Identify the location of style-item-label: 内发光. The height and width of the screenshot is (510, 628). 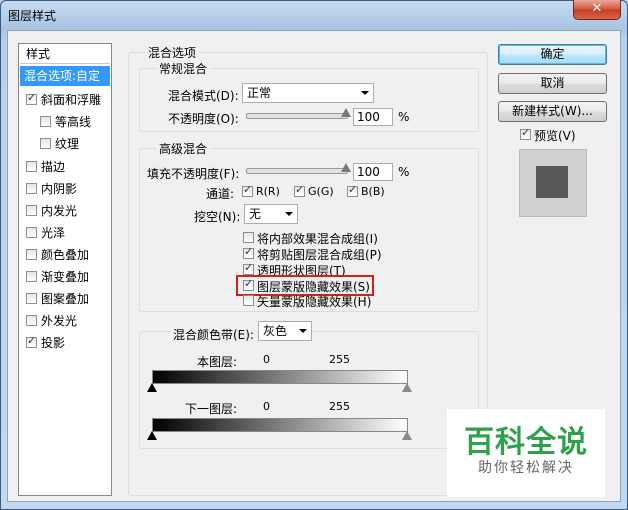
(59, 211).